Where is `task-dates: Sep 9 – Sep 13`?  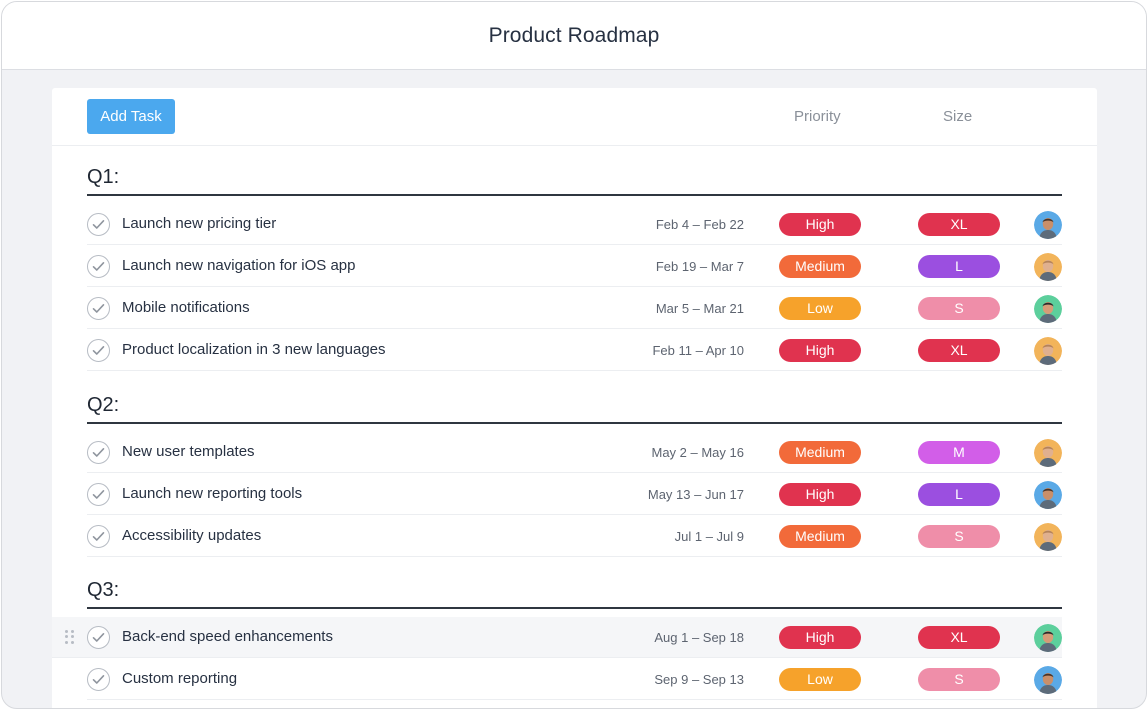 task-dates: Sep 9 – Sep 13 is located at coordinates (699, 679).